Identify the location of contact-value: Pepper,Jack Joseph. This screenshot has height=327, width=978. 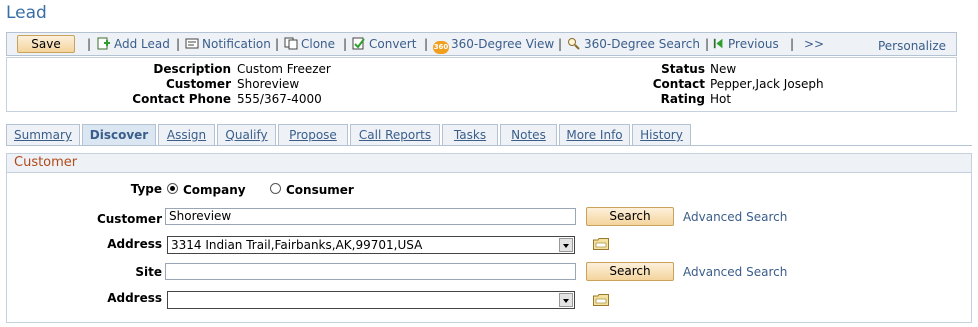
(767, 84).